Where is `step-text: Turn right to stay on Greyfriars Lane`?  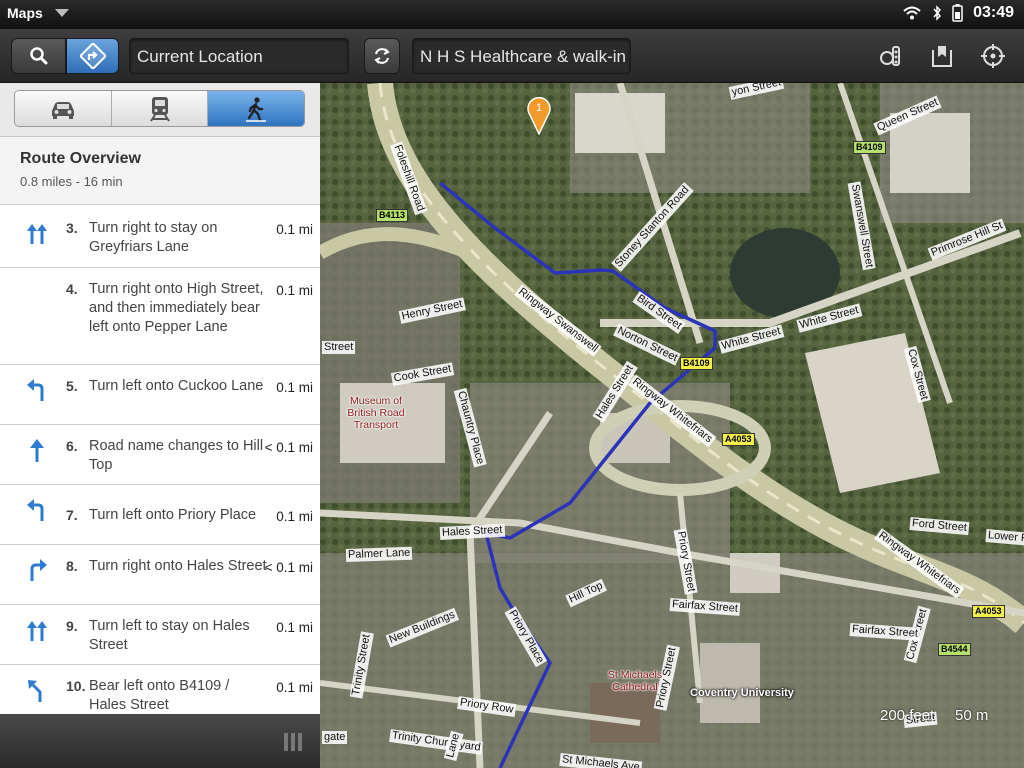 step-text: Turn right to stay on Greyfriars Lane is located at coordinates (153, 237).